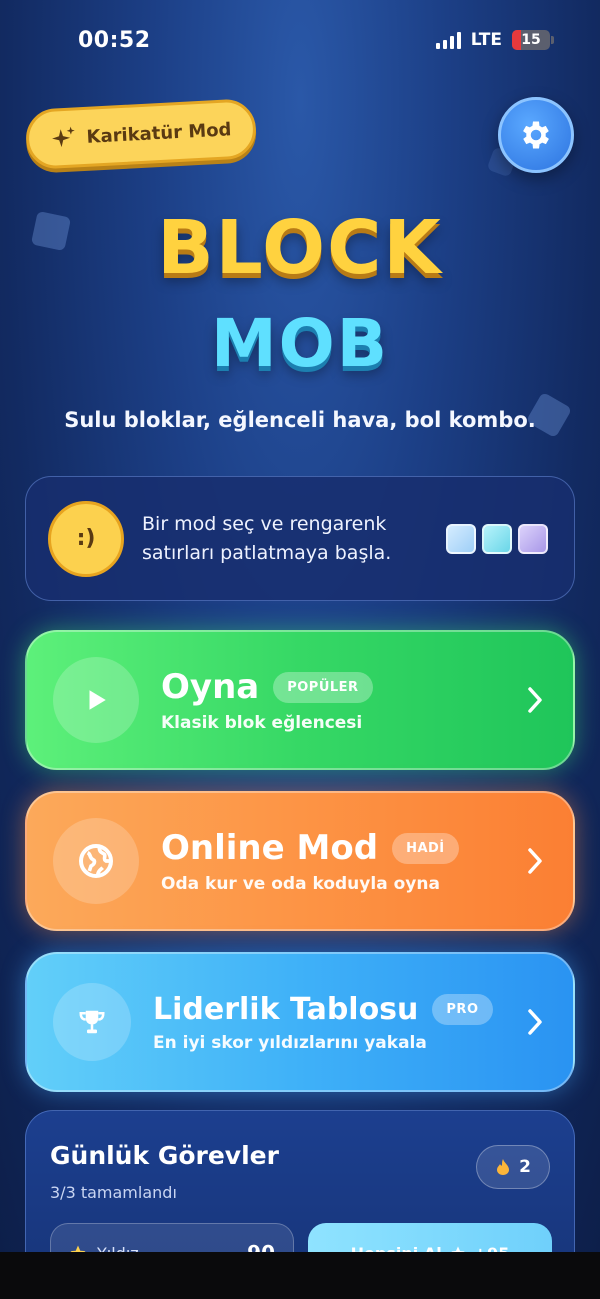  I want to click on leaderboard-title: Liderlik Tablosu, so click(286, 1009).